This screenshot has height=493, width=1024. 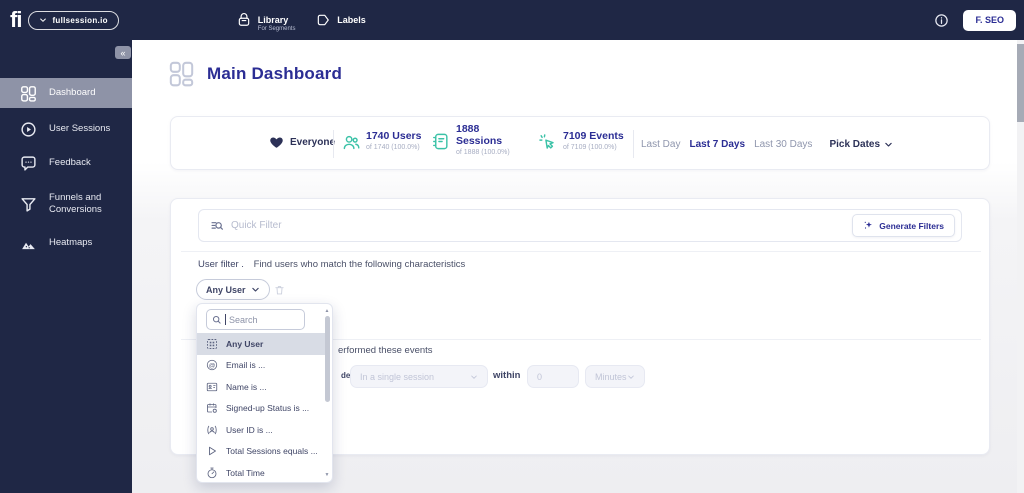 What do you see at coordinates (80, 20) in the screenshot?
I see `workspace-name: fullsession.io` at bounding box center [80, 20].